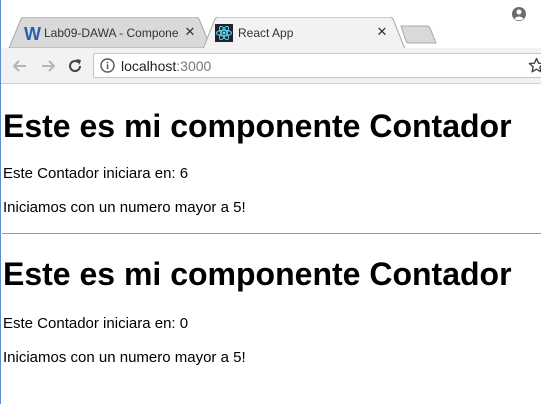 The image size is (541, 404). I want to click on reload-icon, so click(75, 66).